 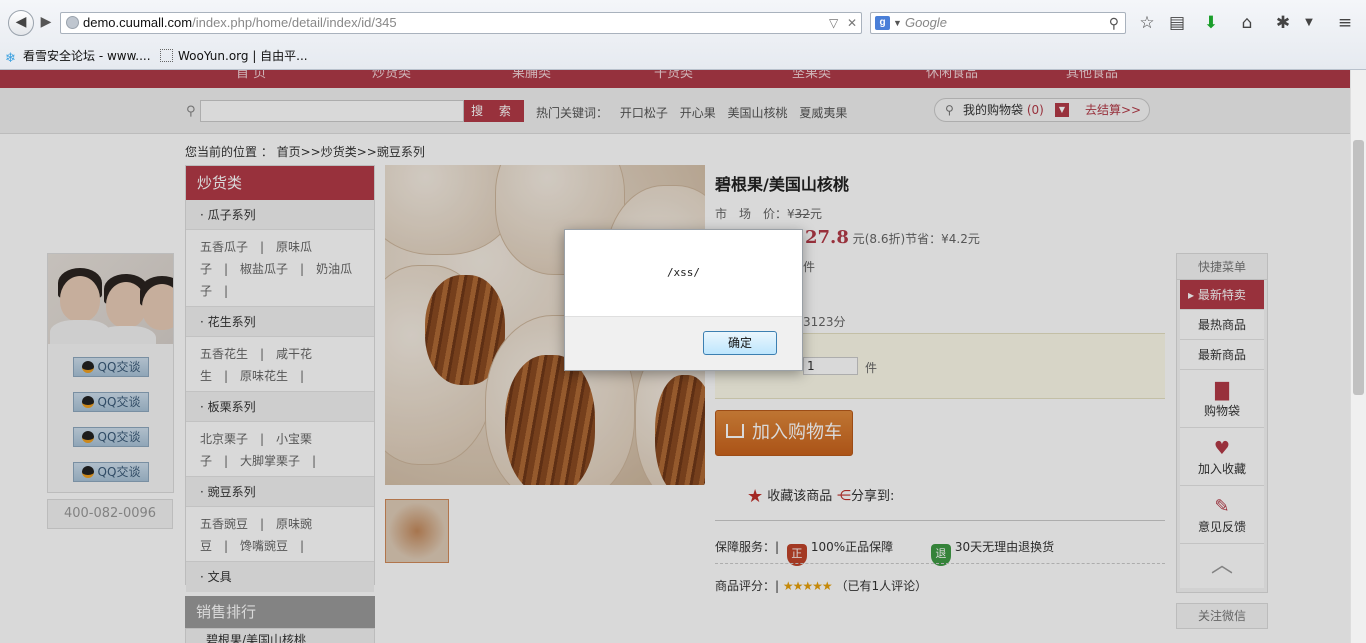 What do you see at coordinates (1283, 23) in the screenshot?
I see `addon-icon: ✱` at bounding box center [1283, 23].